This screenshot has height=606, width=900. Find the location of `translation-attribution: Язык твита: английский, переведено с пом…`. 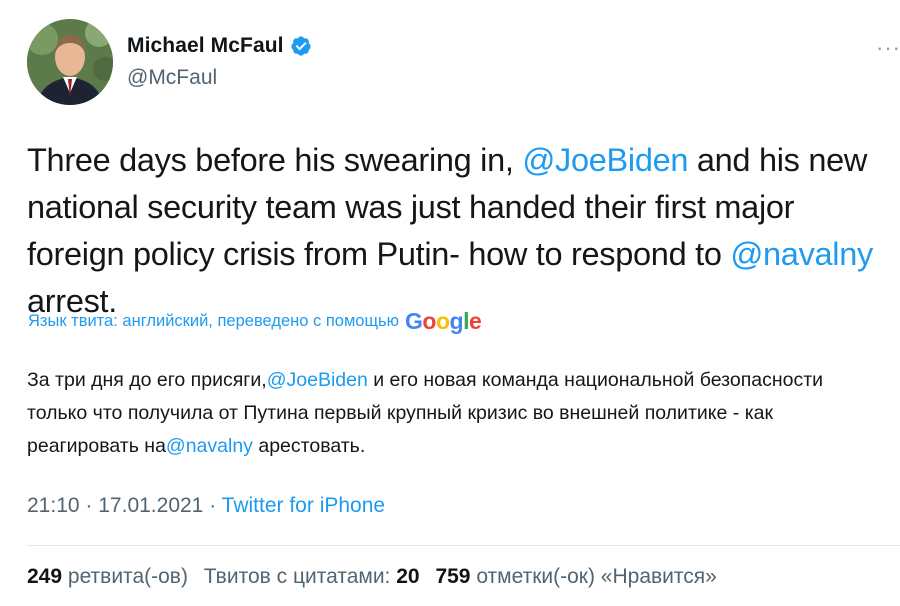

translation-attribution: Язык твита: английский, переведено с пом… is located at coordinates (255, 321).